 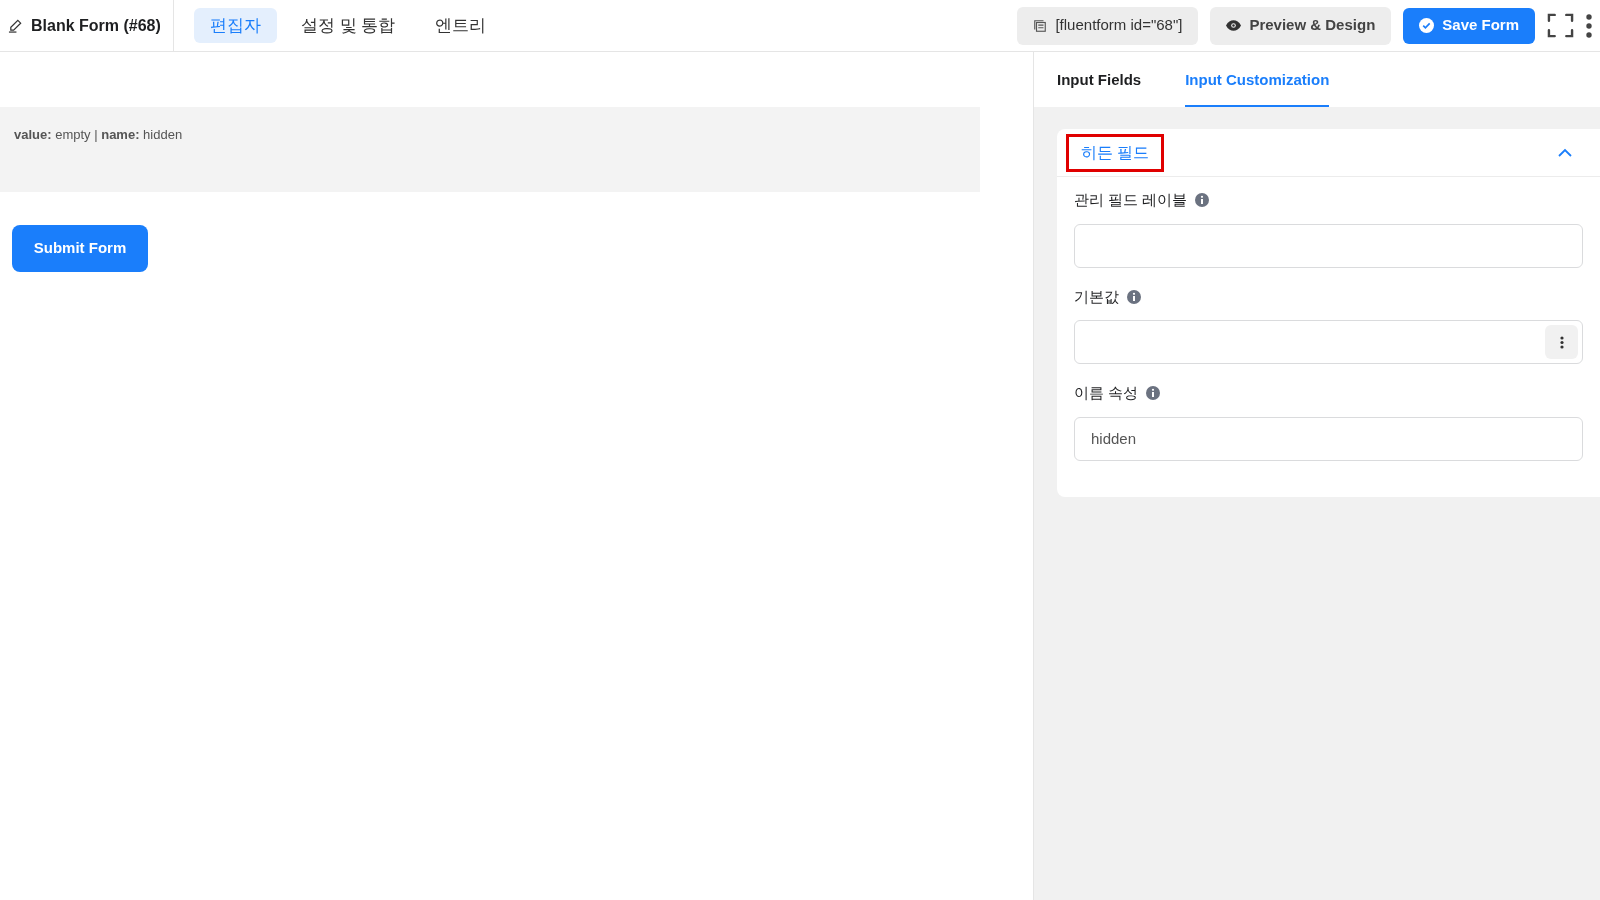 What do you see at coordinates (1565, 152) in the screenshot?
I see `chevron-up-icon` at bounding box center [1565, 152].